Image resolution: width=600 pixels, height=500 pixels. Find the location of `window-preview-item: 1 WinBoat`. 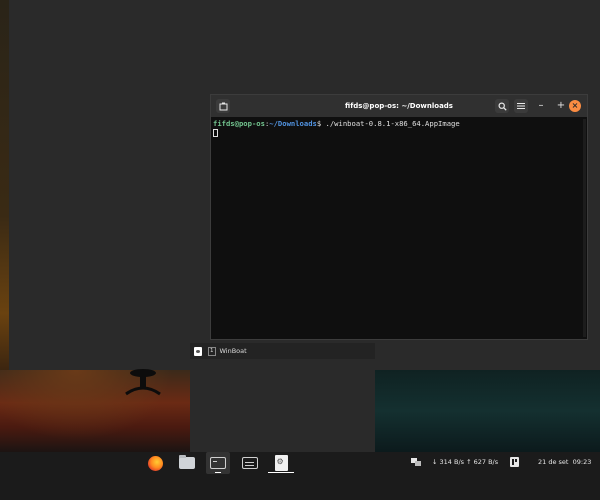

window-preview-item: 1 WinBoat is located at coordinates (282, 351).